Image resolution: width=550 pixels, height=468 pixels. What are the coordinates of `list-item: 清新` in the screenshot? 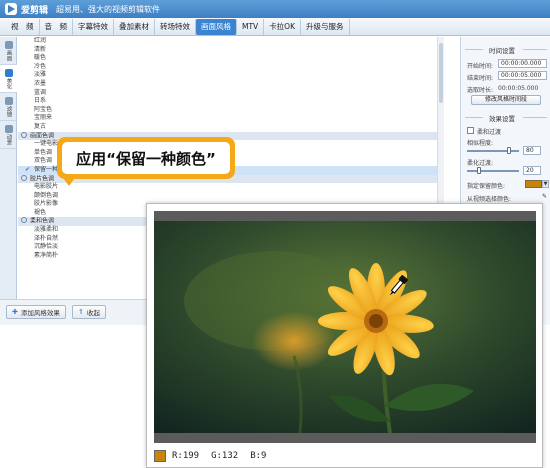 It's located at (230, 50).